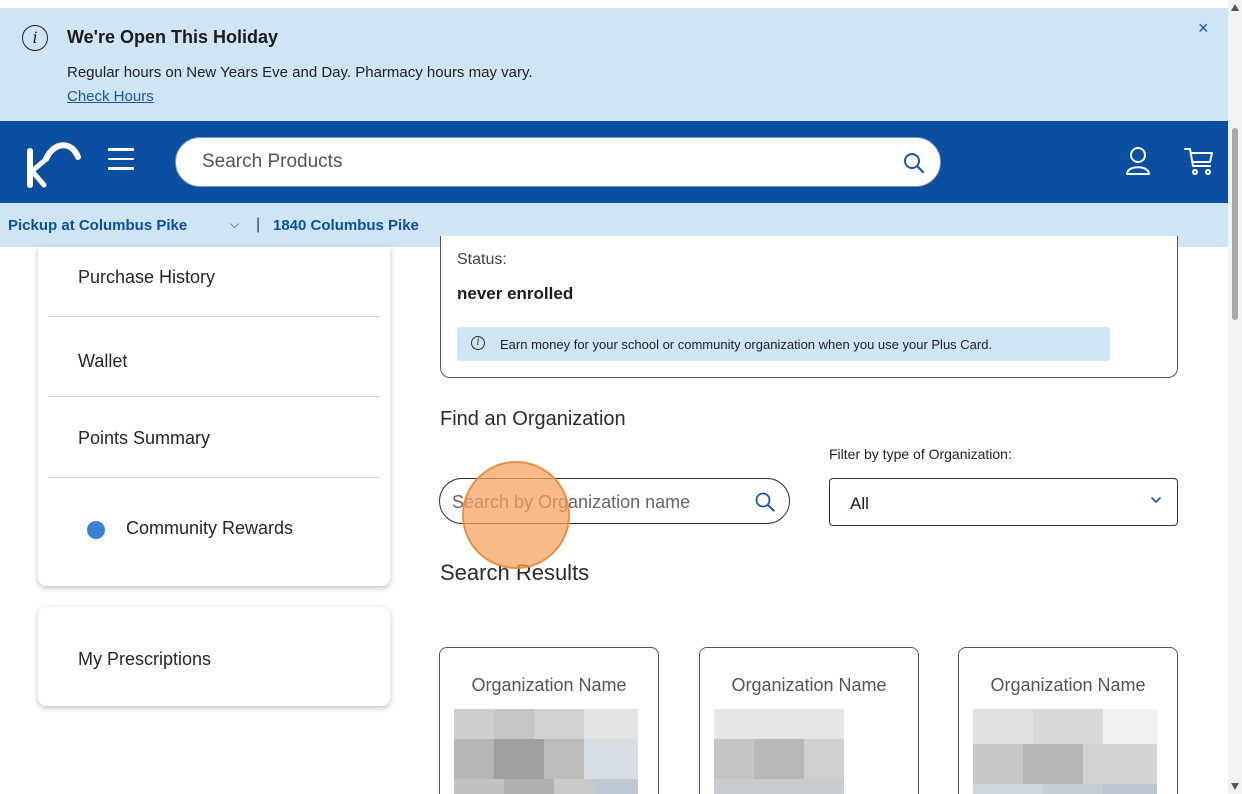  Describe the element at coordinates (1235, 397) in the screenshot. I see `page-scrollbar` at that location.